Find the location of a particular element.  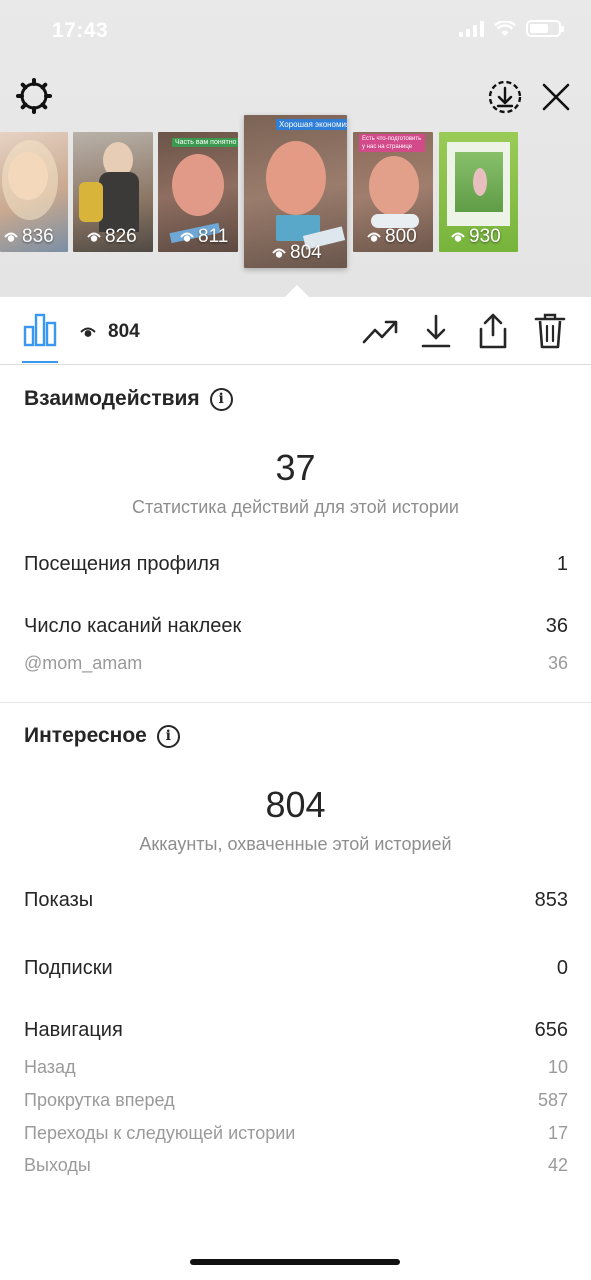

story-caption: Есть что-подготовить у нас на странице is located at coordinates (392, 143).